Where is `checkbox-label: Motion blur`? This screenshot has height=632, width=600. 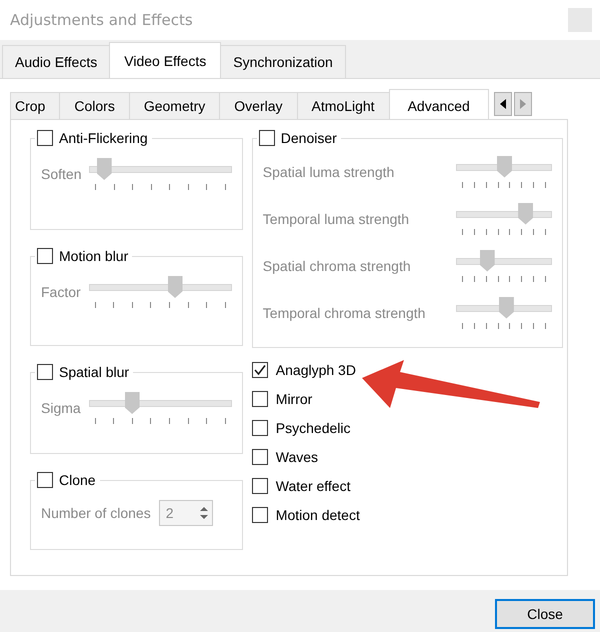
checkbox-label: Motion blur is located at coordinates (93, 256).